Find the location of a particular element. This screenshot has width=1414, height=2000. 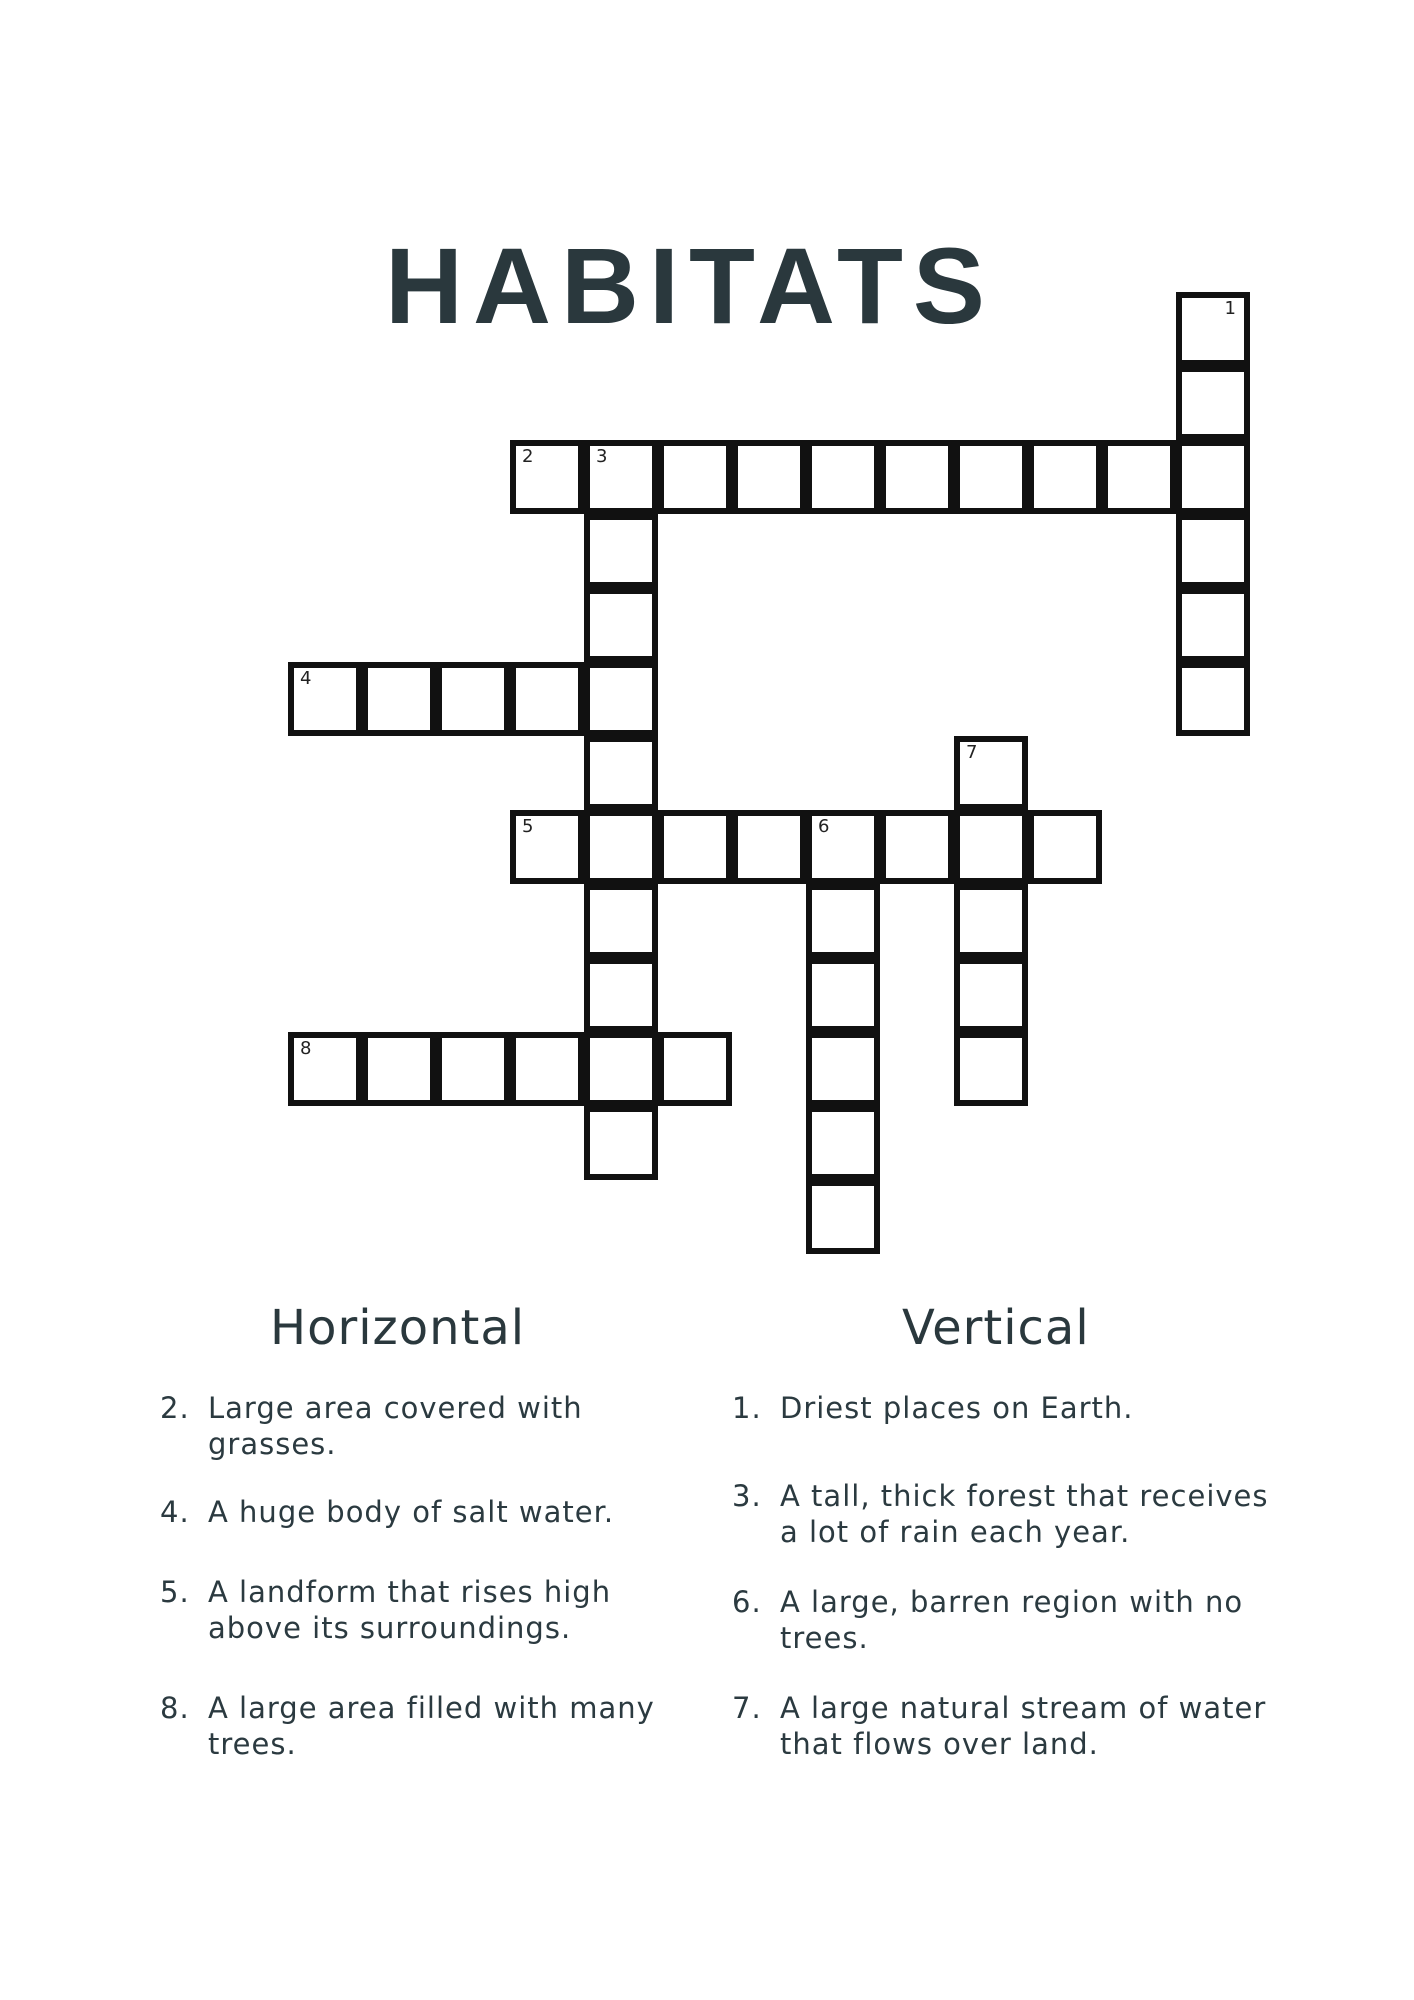

clue-across-8: 8. A large area filled with many trees. is located at coordinates (420, 1726).